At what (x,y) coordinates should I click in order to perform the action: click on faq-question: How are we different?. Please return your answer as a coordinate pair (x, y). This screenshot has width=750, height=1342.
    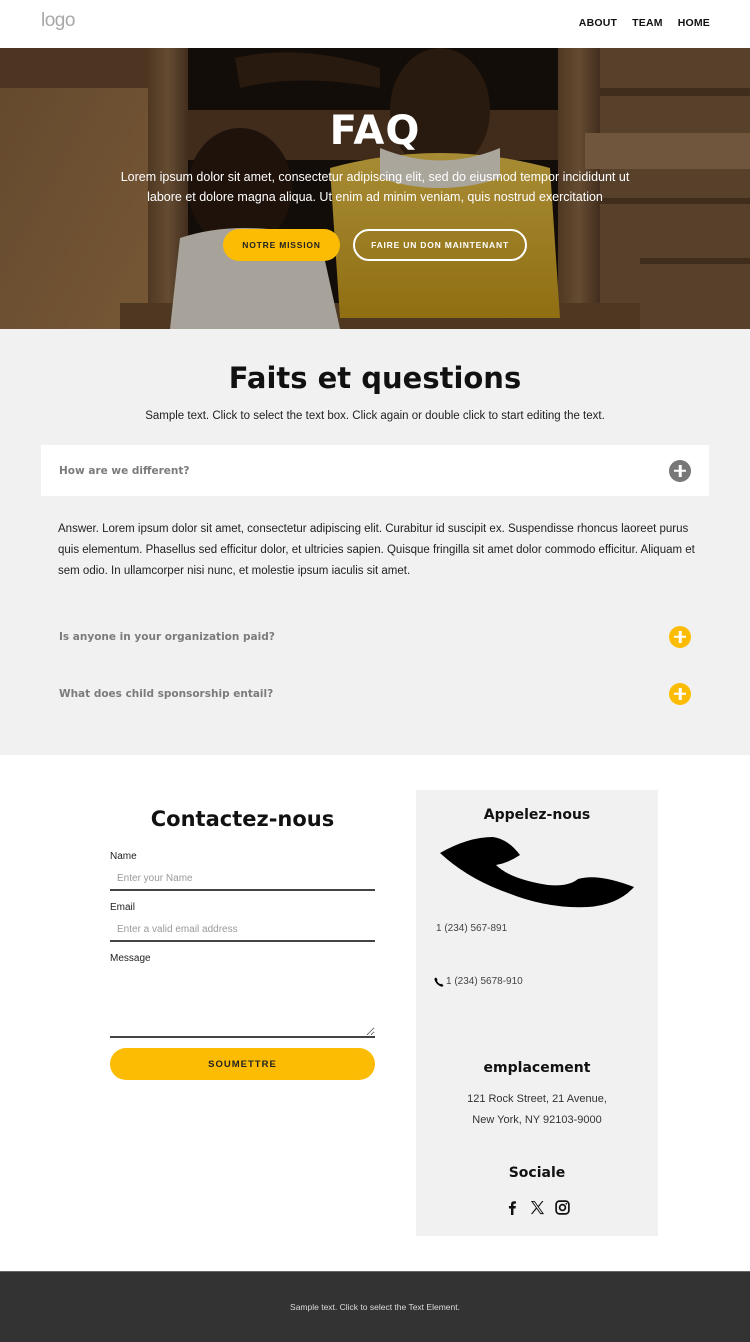
    Looking at the image, I should click on (124, 470).